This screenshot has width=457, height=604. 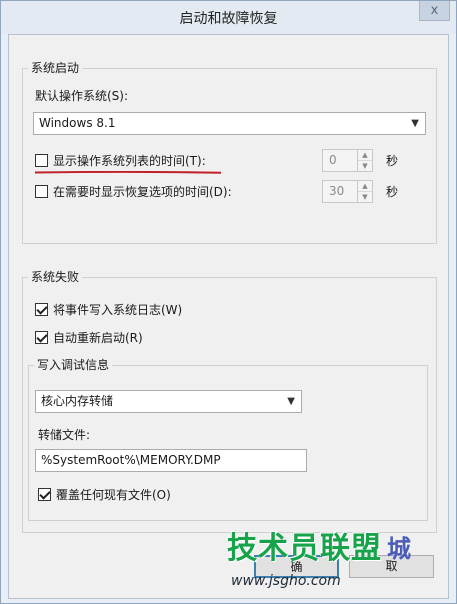 I want to click on recovery-seconds-spinner: 30 ▲ ▼, so click(x=347, y=191).